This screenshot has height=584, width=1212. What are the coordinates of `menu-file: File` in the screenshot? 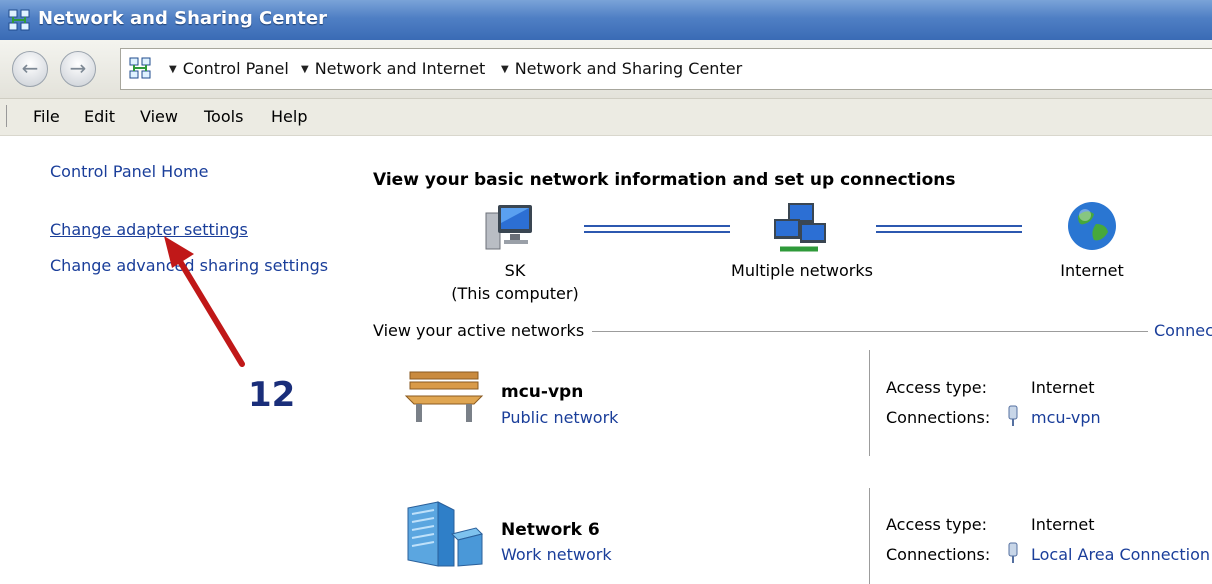 It's located at (46, 116).